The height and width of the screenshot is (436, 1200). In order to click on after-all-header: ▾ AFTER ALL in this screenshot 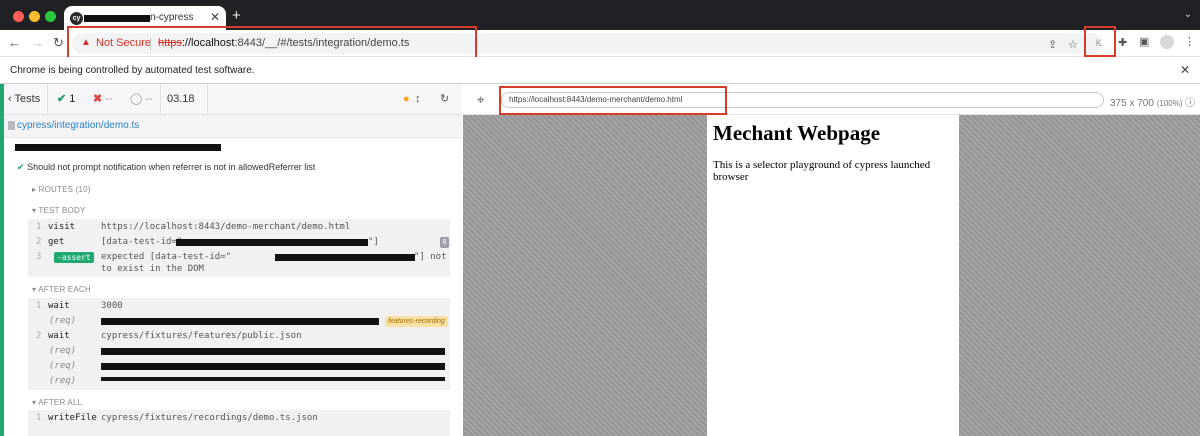, I will do `click(57, 402)`.